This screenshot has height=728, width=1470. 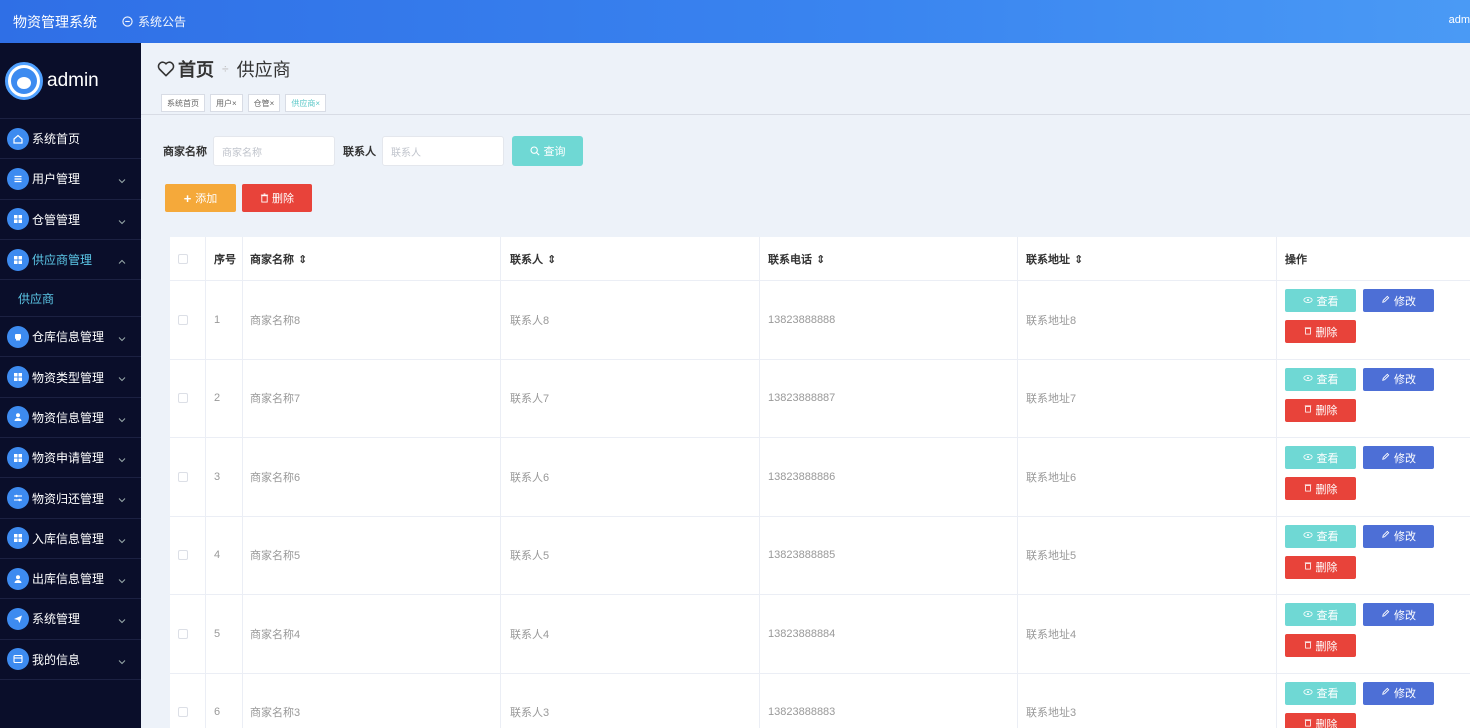 I want to click on tab-3: 供应商×, so click(x=306, y=103).